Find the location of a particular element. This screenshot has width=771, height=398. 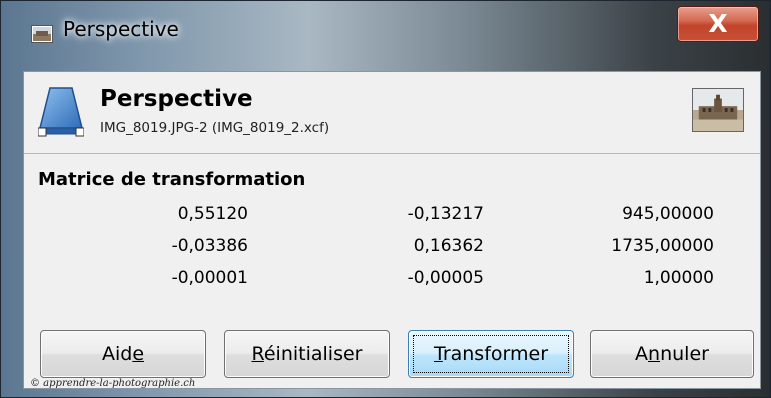

perspective-tool-icon is located at coordinates (61, 112).